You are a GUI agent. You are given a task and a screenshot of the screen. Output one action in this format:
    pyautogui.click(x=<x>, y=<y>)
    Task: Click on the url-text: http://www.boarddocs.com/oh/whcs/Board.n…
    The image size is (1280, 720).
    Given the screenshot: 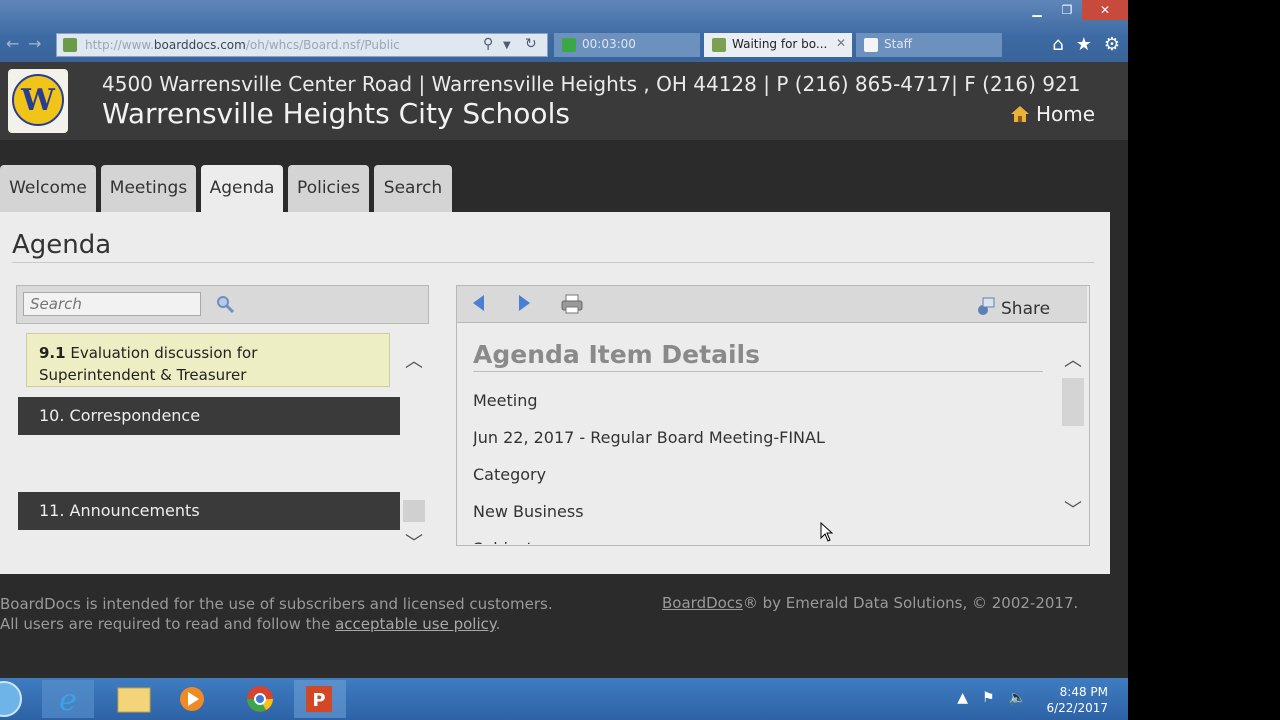 What is the action you would take?
    pyautogui.click(x=242, y=45)
    